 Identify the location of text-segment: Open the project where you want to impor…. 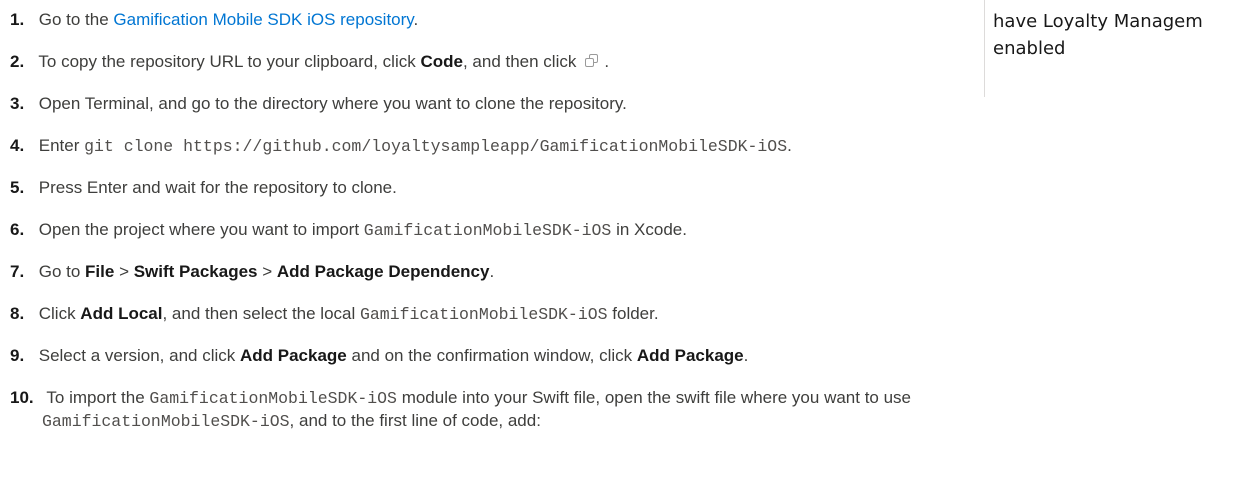
(201, 229).